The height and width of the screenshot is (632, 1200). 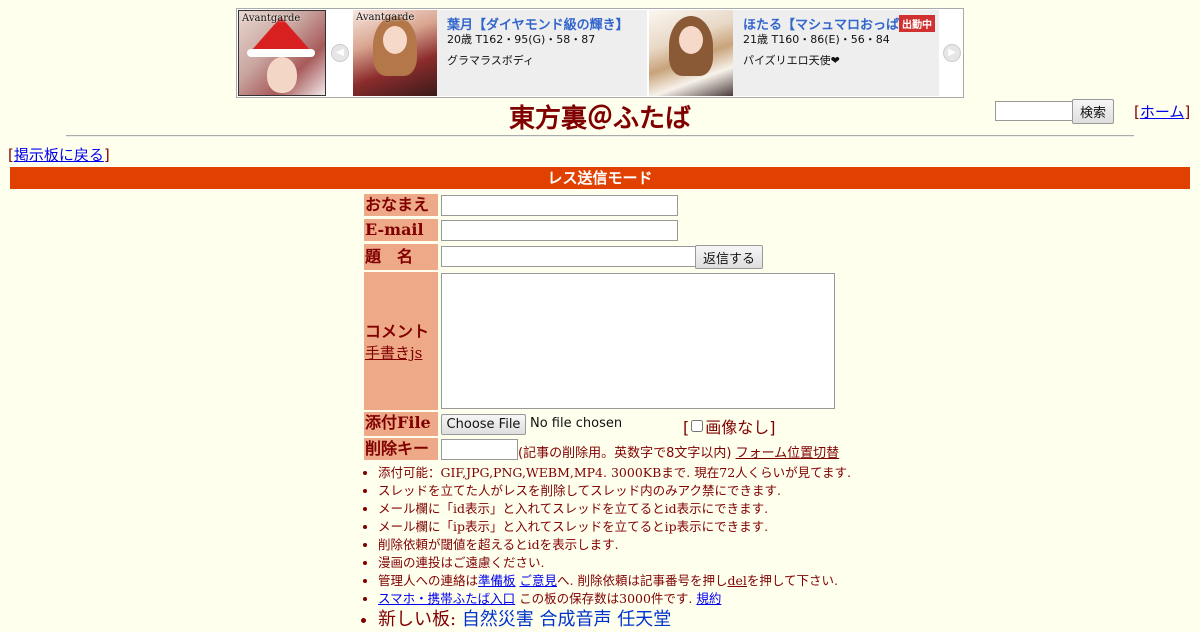 What do you see at coordinates (491, 60) in the screenshot?
I see `ad-slot-desc: グラマラスボディ` at bounding box center [491, 60].